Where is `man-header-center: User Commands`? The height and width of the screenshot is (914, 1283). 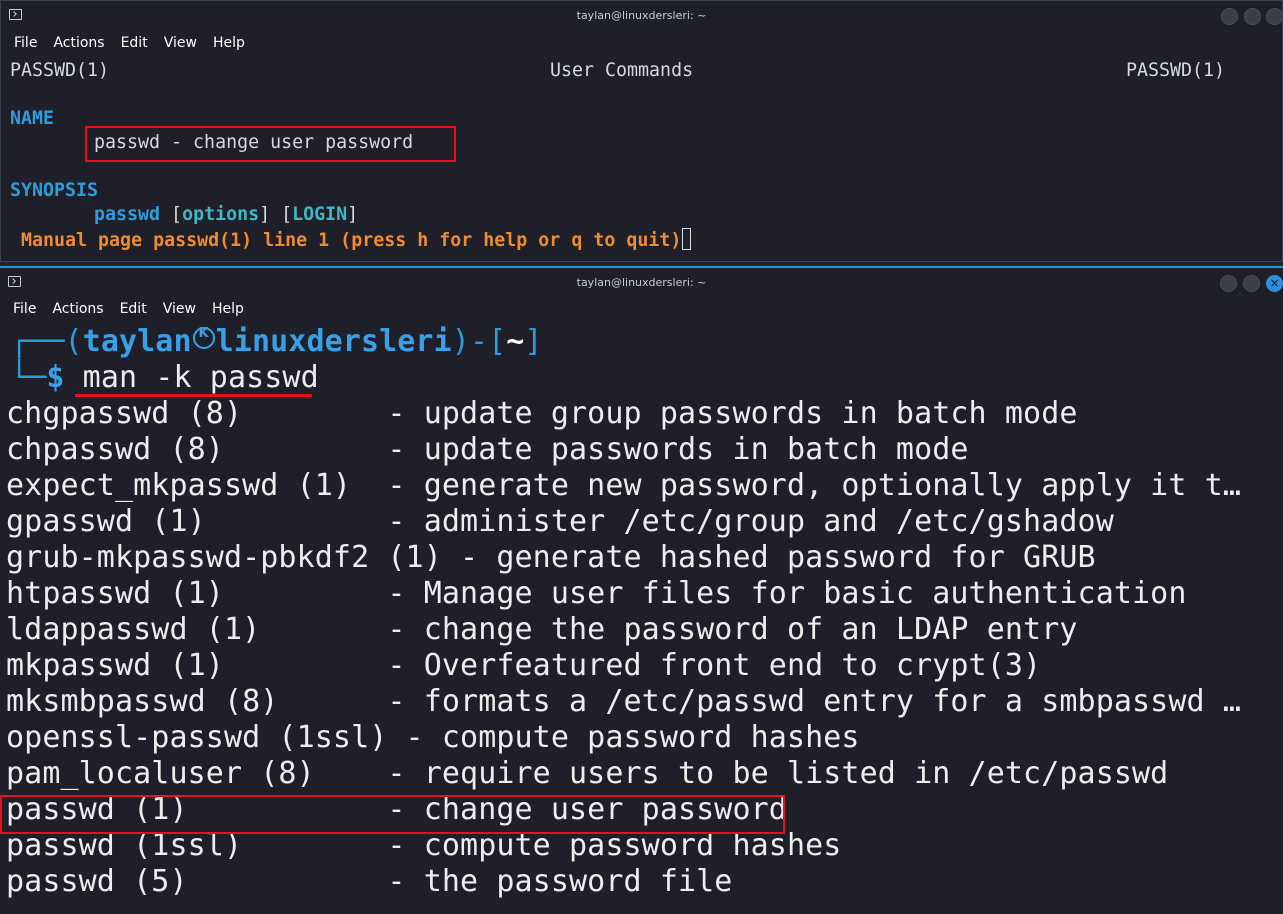
man-header-center: User Commands is located at coordinates (622, 70).